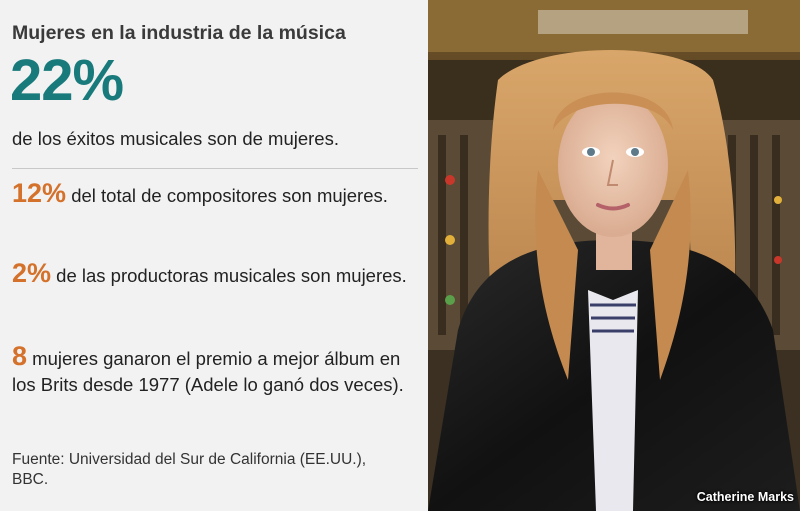  Describe the element at coordinates (32, 273) in the screenshot. I see `stat-value: 2%` at that location.